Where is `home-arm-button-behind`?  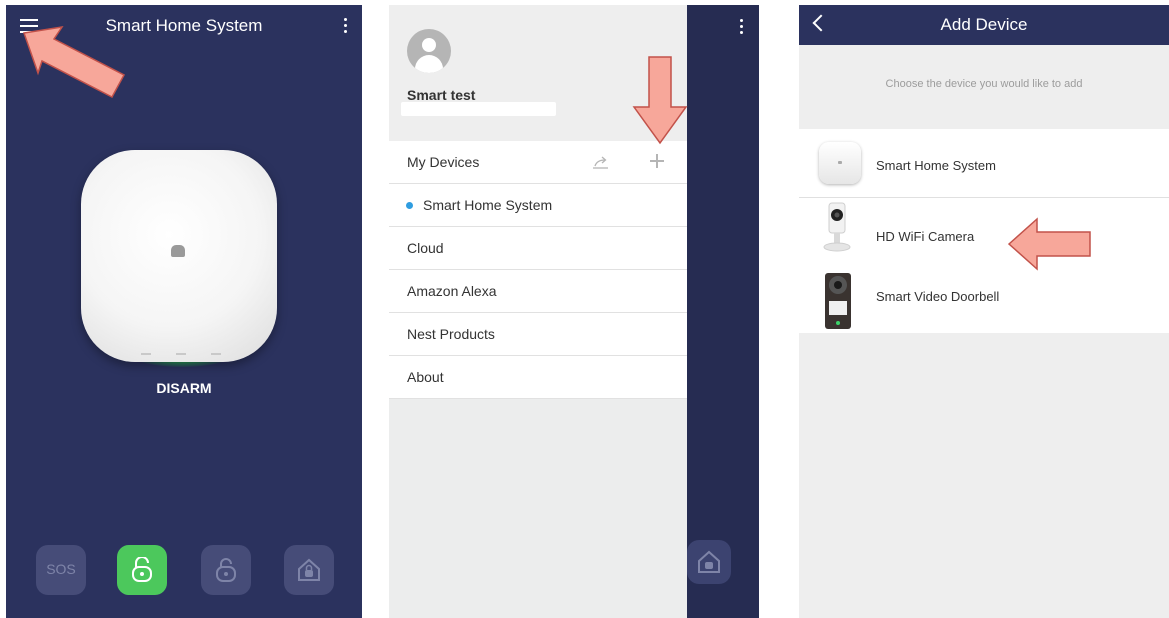
home-arm-button-behind is located at coordinates (709, 562).